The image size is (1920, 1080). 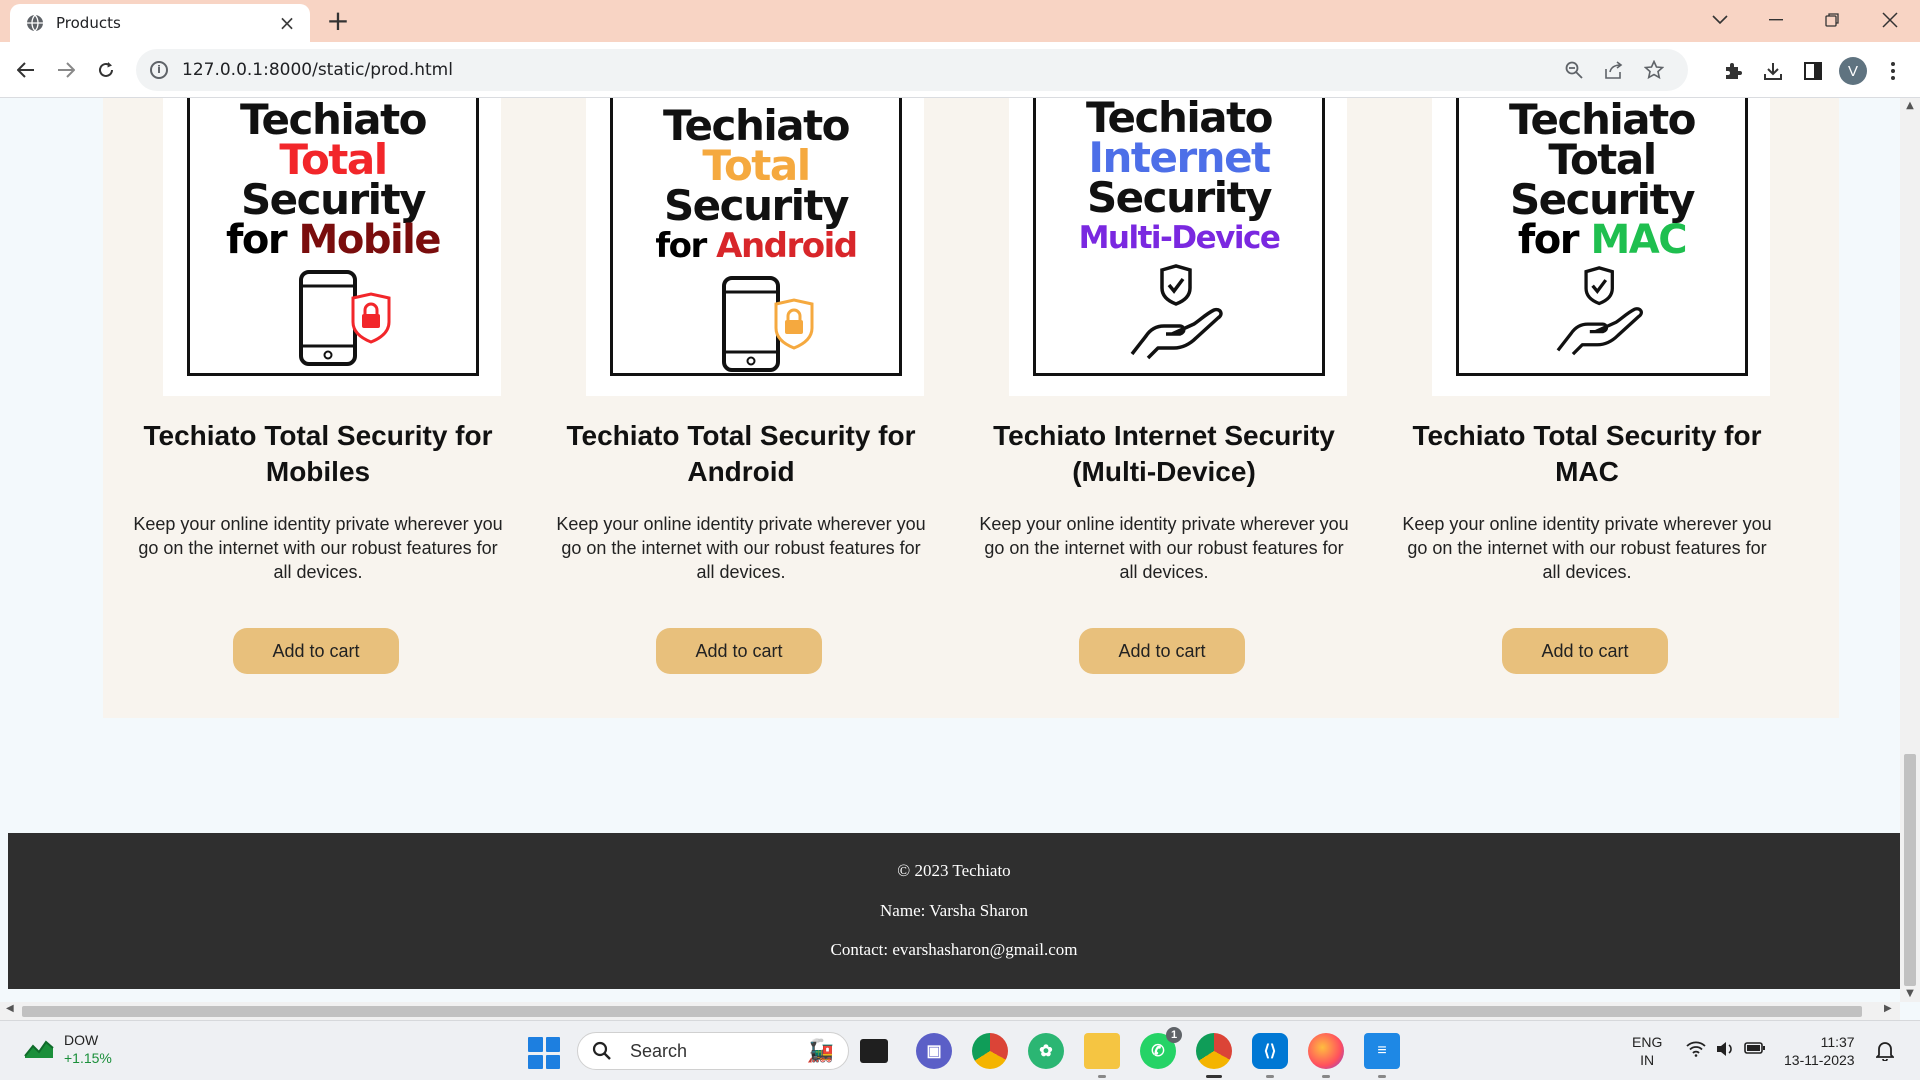 What do you see at coordinates (868, 70) in the screenshot?
I see `url-text: 127.0.0.1:8000/static/prod.html` at bounding box center [868, 70].